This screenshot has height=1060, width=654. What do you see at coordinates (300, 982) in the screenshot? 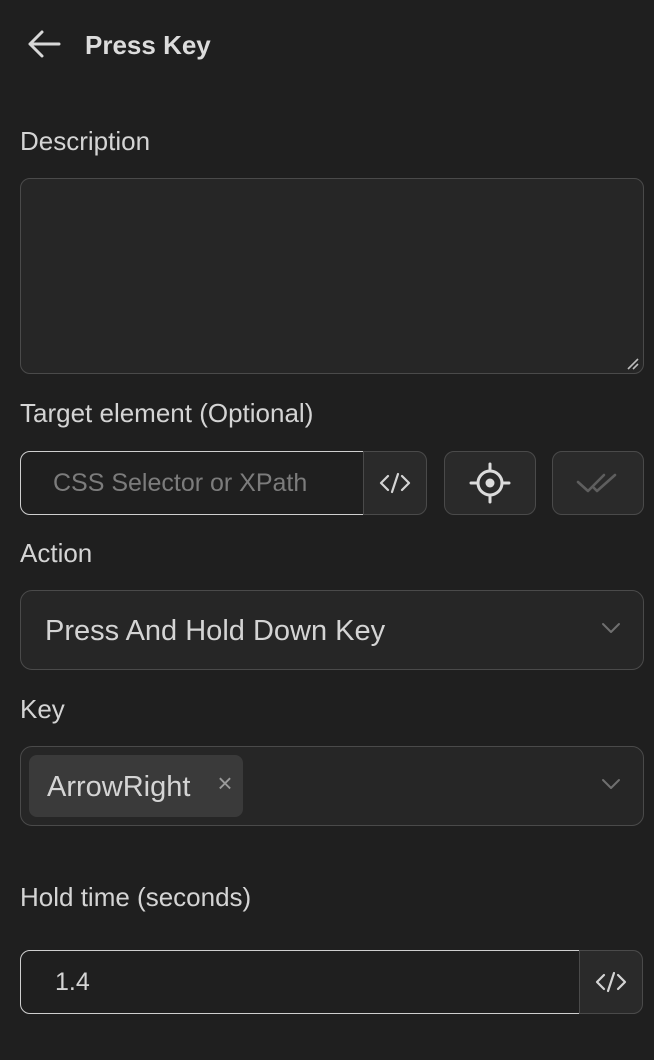
I see `hold-time-input` at bounding box center [300, 982].